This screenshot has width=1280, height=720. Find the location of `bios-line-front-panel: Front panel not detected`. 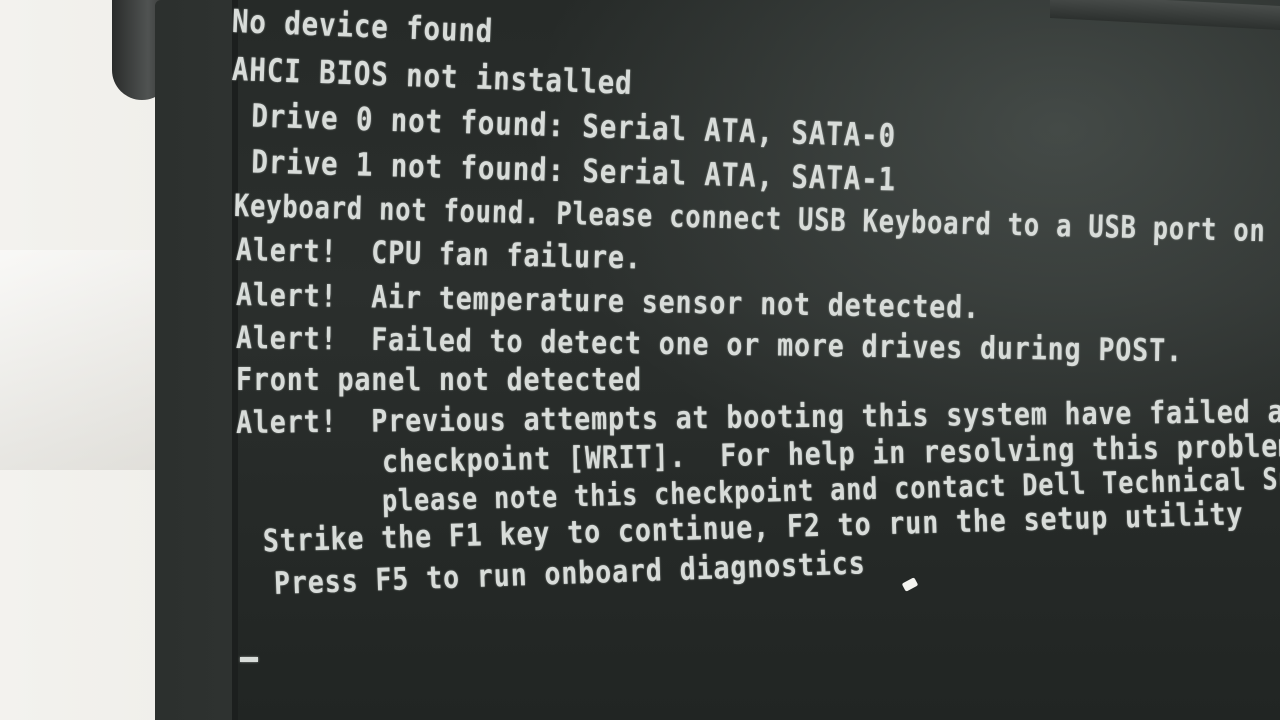

bios-line-front-panel: Front panel not detected is located at coordinates (439, 380).